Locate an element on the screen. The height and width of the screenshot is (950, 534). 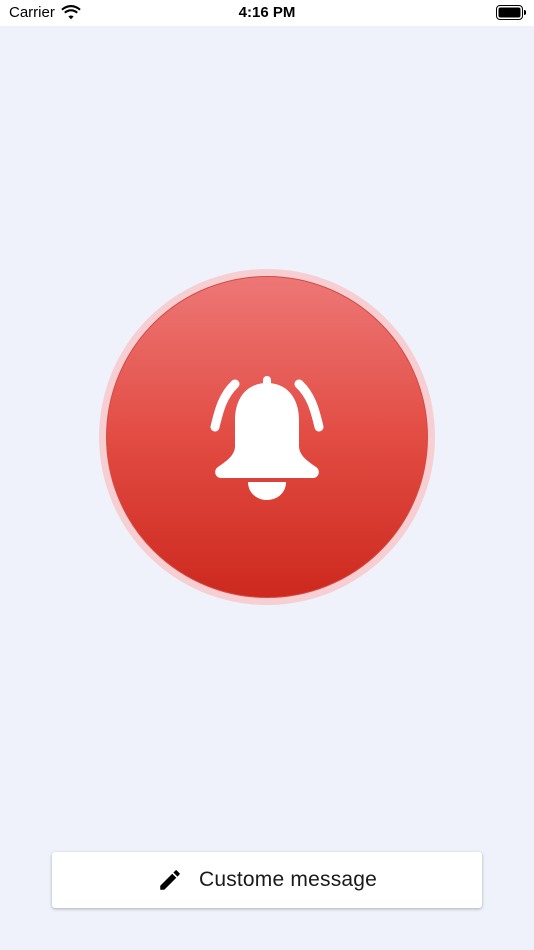
custom-message-button: Custome message is located at coordinates (267, 880).